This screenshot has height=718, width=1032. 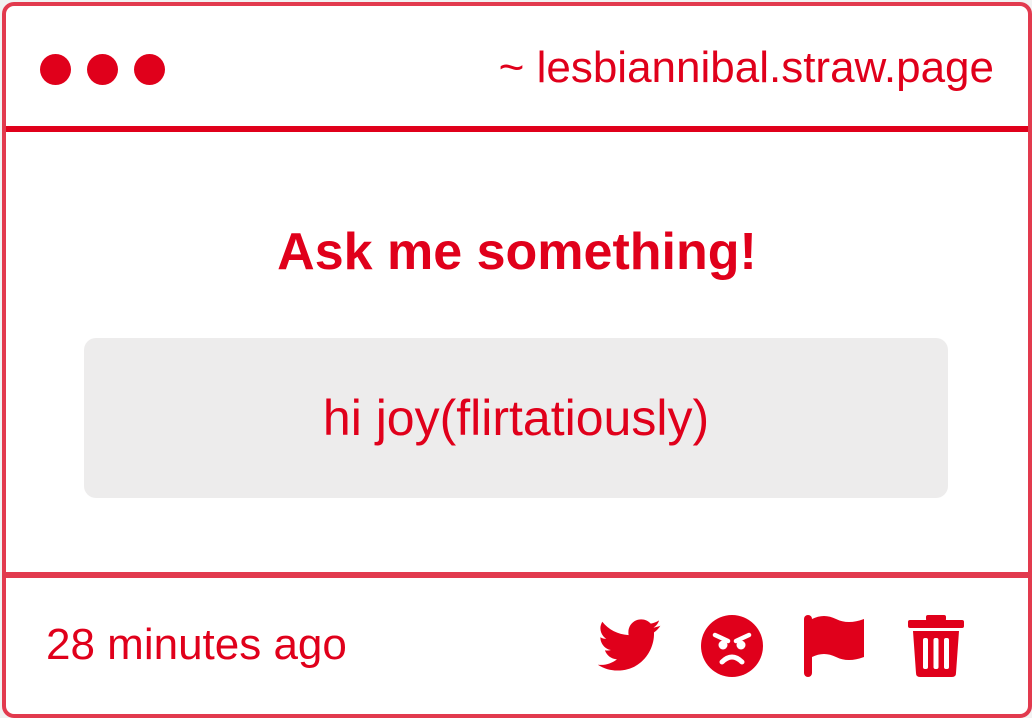 I want to click on page-url: ~ lesbiannibal.straw.page, so click(x=746, y=67).